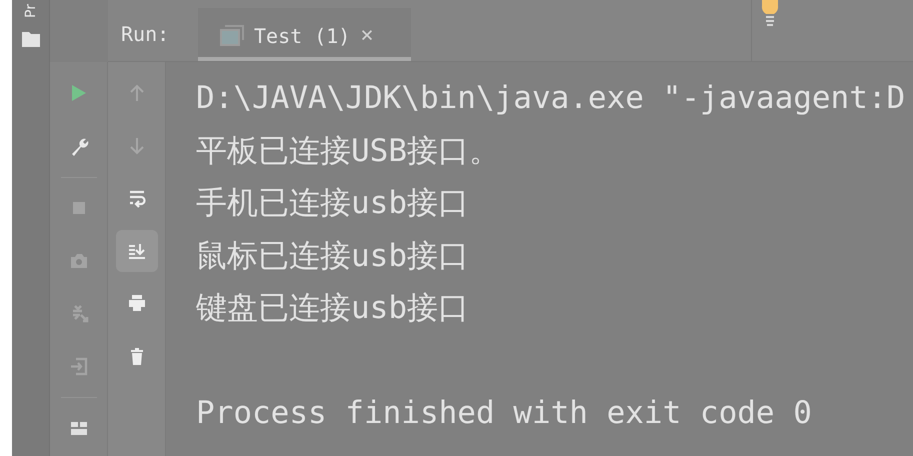  Describe the element at coordinates (333, 308) in the screenshot. I see `console-line: 键盘已连接usb接口` at that location.